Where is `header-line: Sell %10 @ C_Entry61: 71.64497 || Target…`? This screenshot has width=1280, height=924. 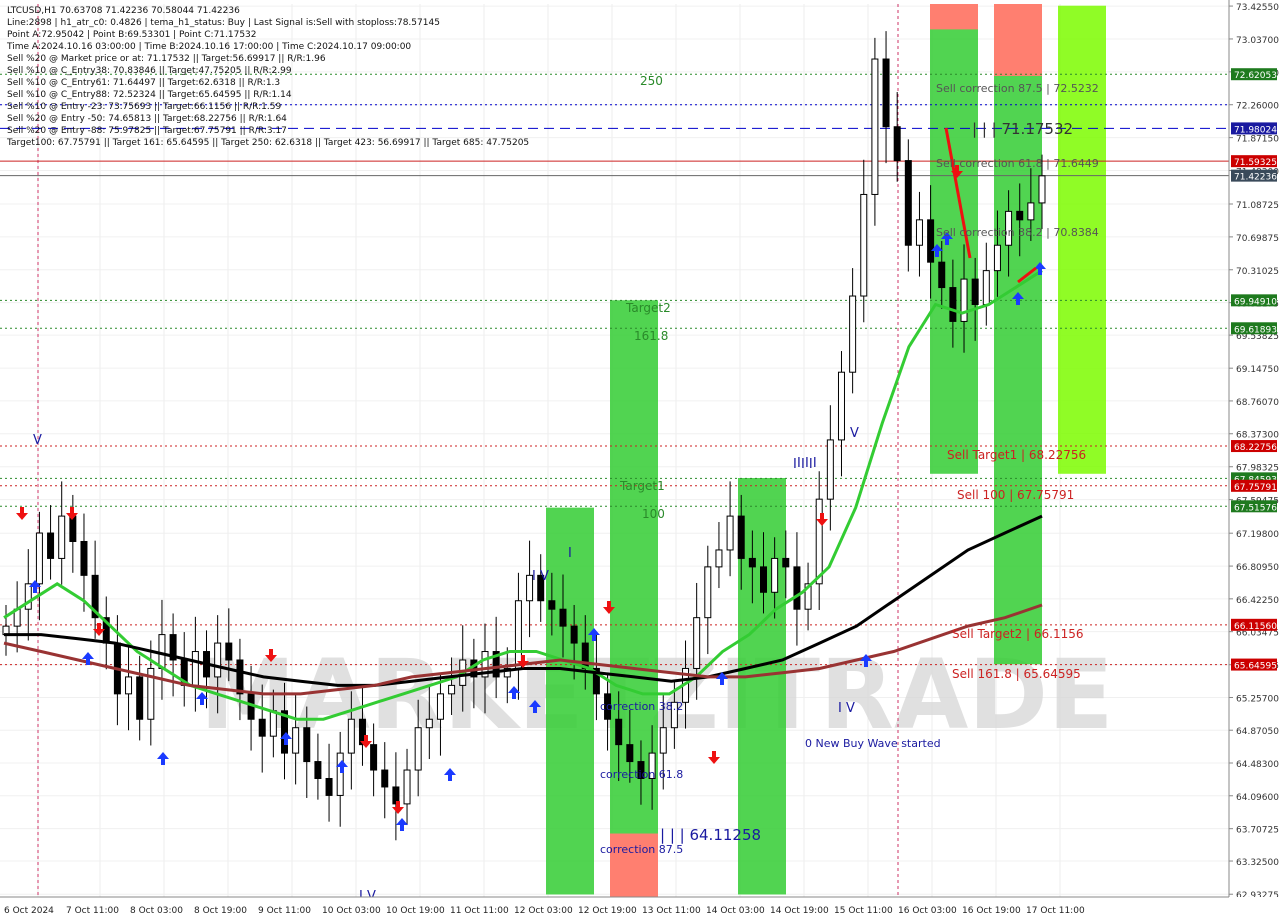 header-line: Sell %10 @ C_Entry61: 71.64497 || Target… is located at coordinates (143, 83).